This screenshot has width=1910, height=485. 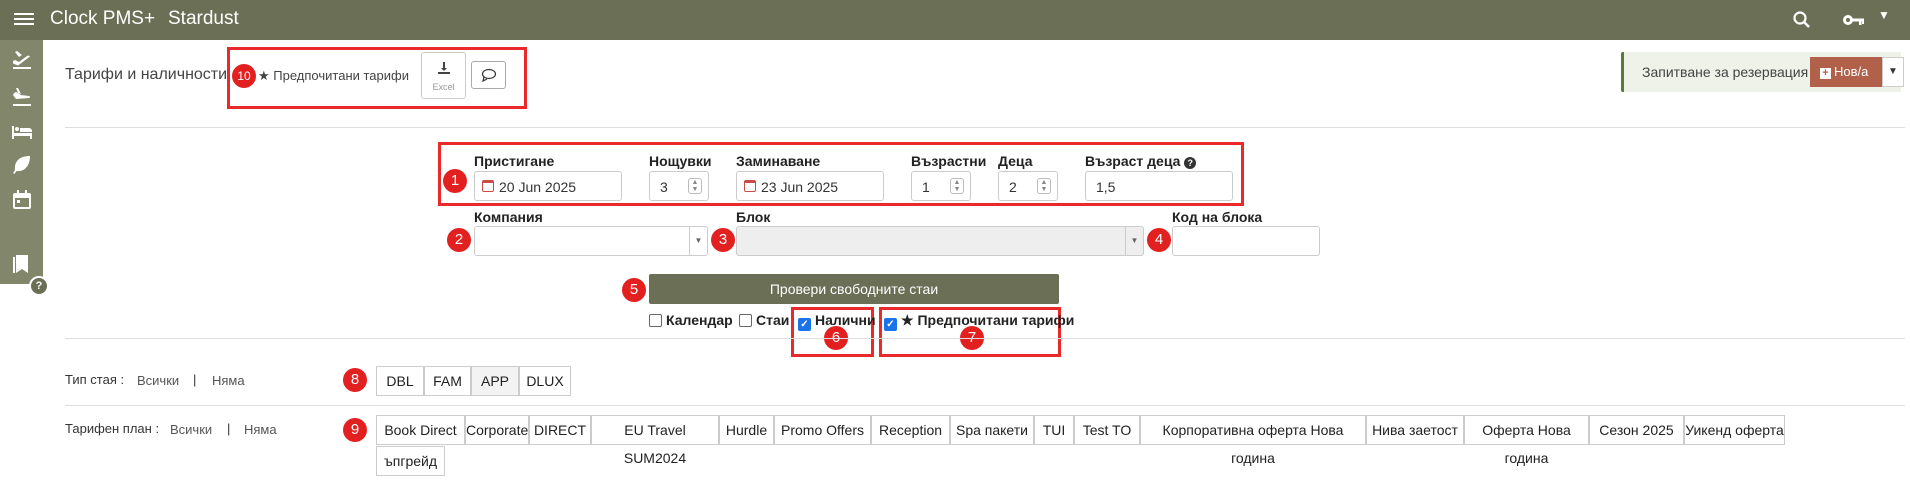 I want to click on rate-plan-none-link: Няма, so click(x=260, y=429).